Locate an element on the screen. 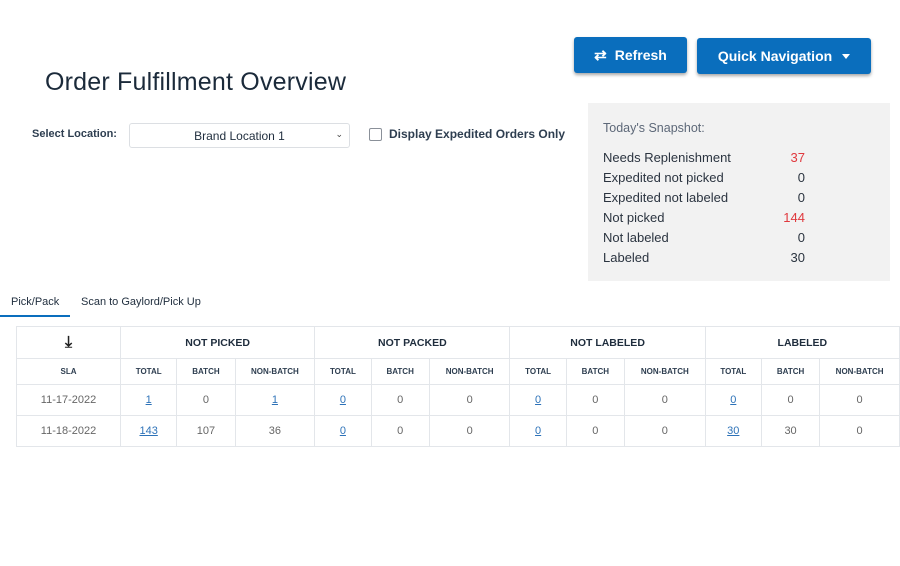 The image size is (900, 566). count-cell: 107 is located at coordinates (206, 431).